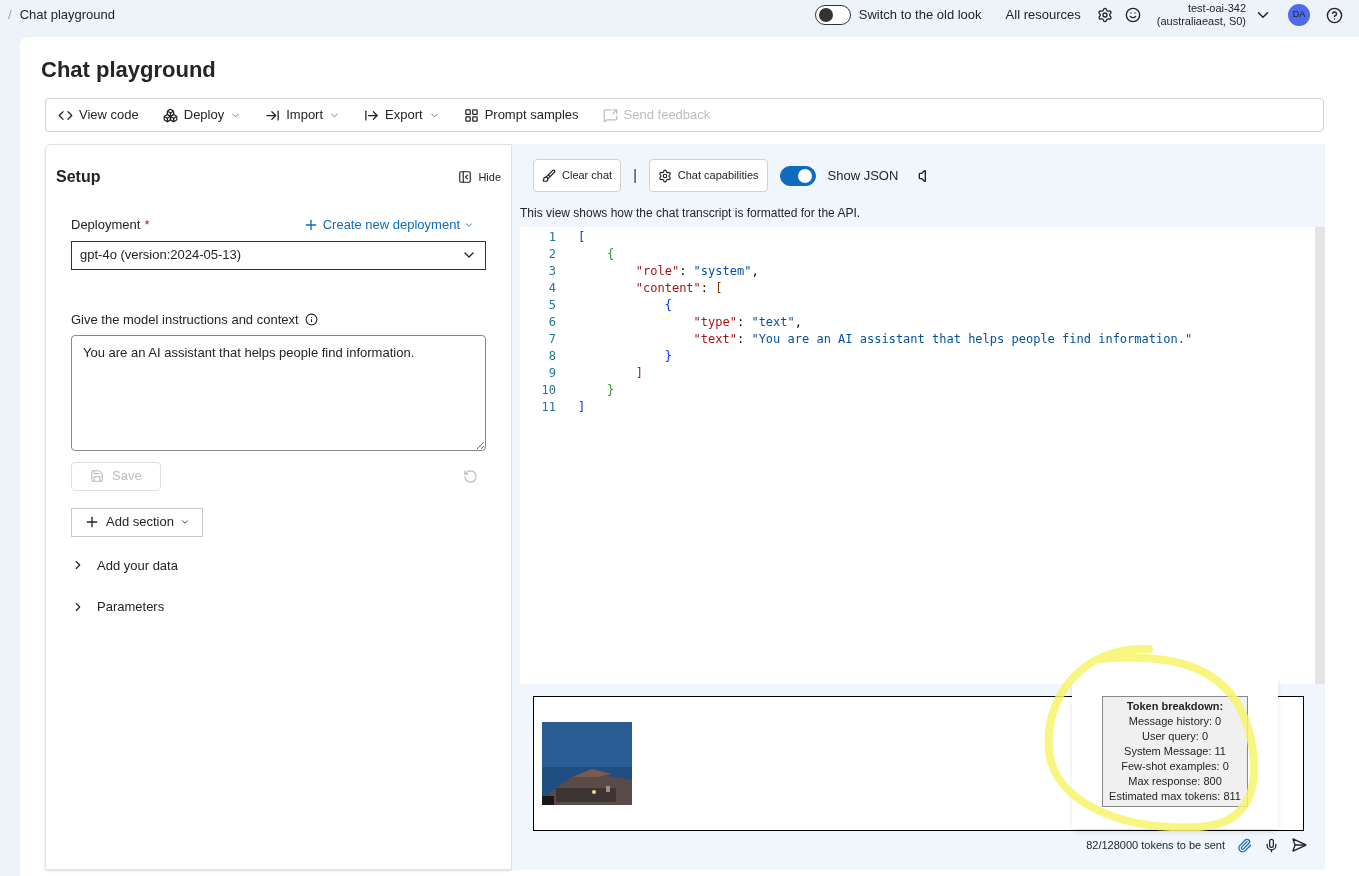 This screenshot has height=876, width=1359. Describe the element at coordinates (552, 322) in the screenshot. I see `line-number: 6` at that location.